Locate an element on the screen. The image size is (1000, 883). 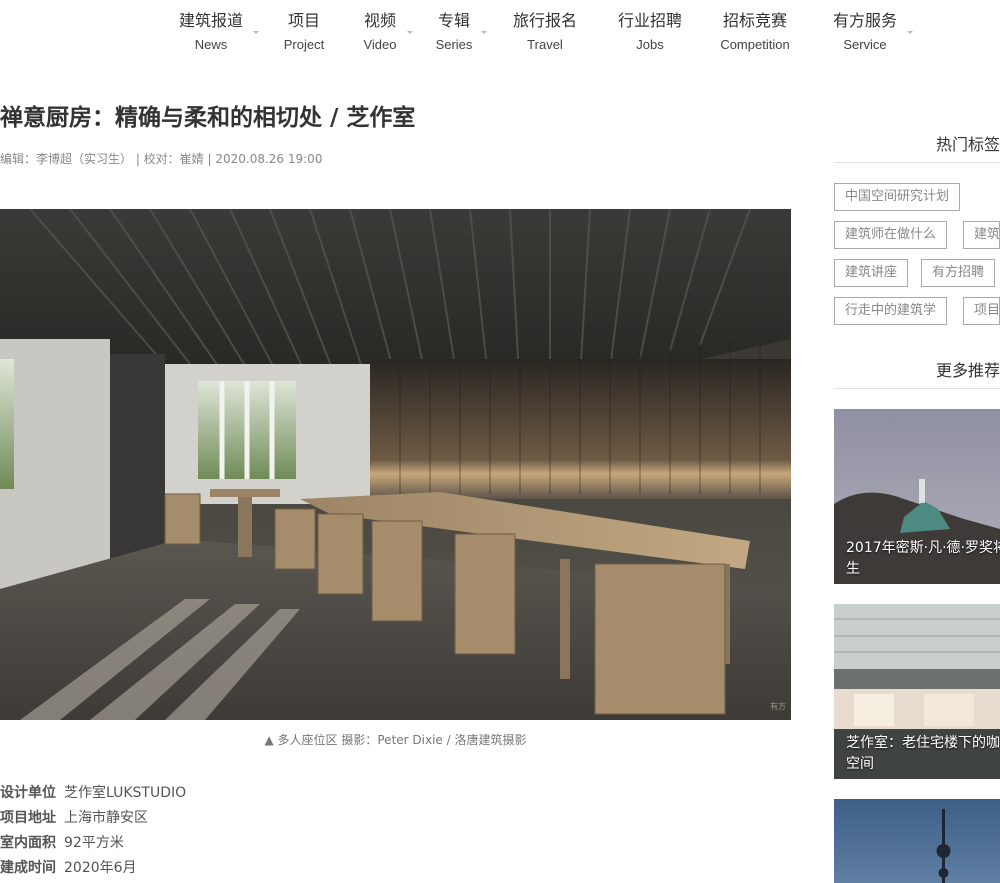
more-recommend-heading: 更多推荐 is located at coordinates (967, 370).